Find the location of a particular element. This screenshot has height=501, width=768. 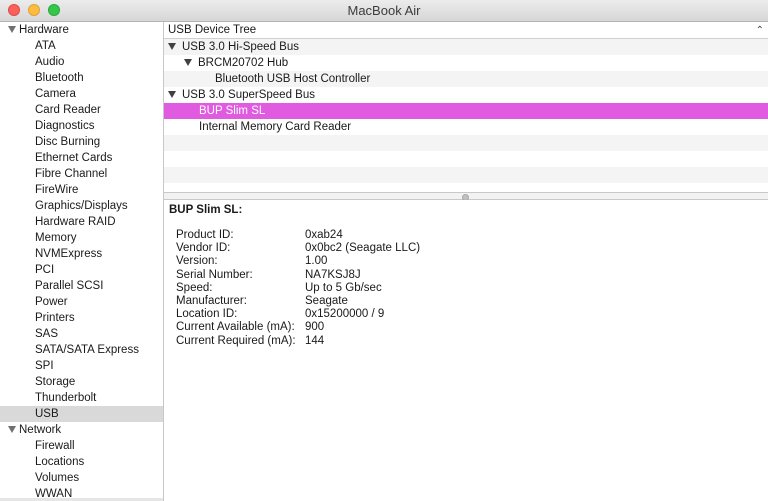

sidebar-item-parallel-scsi: Parallel SCSI is located at coordinates (81, 286).